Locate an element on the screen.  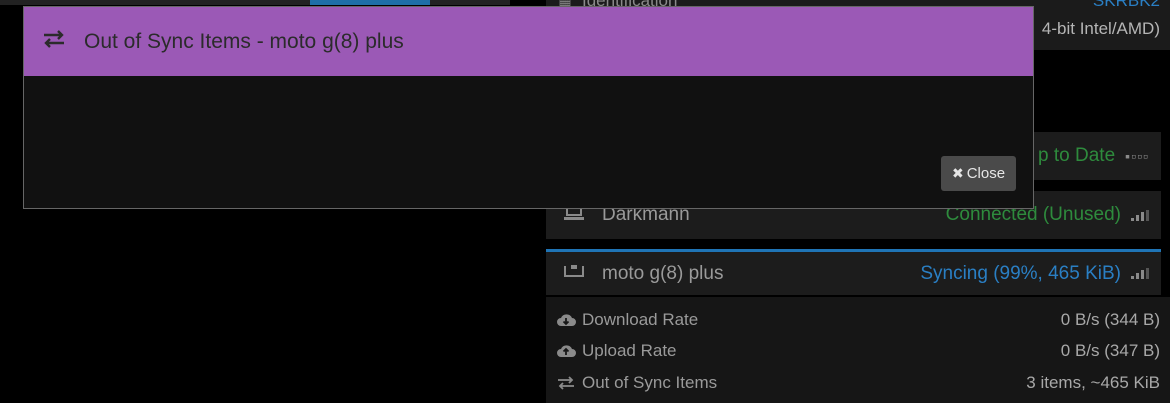
oos-label-wrap: Out of Sync Items is located at coordinates (791, 383).